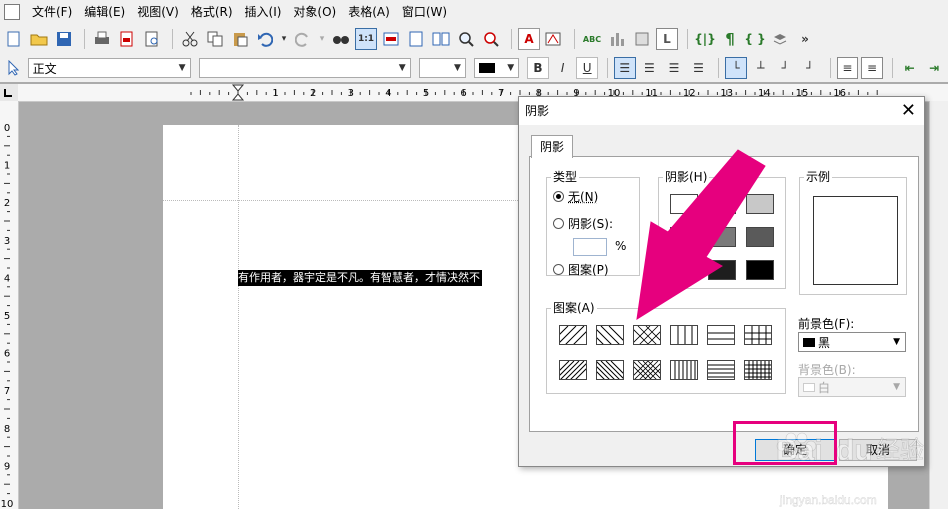 The image size is (948, 509). What do you see at coordinates (263, 12) in the screenshot?
I see `menu-insert: 插入(I)` at bounding box center [263, 12].